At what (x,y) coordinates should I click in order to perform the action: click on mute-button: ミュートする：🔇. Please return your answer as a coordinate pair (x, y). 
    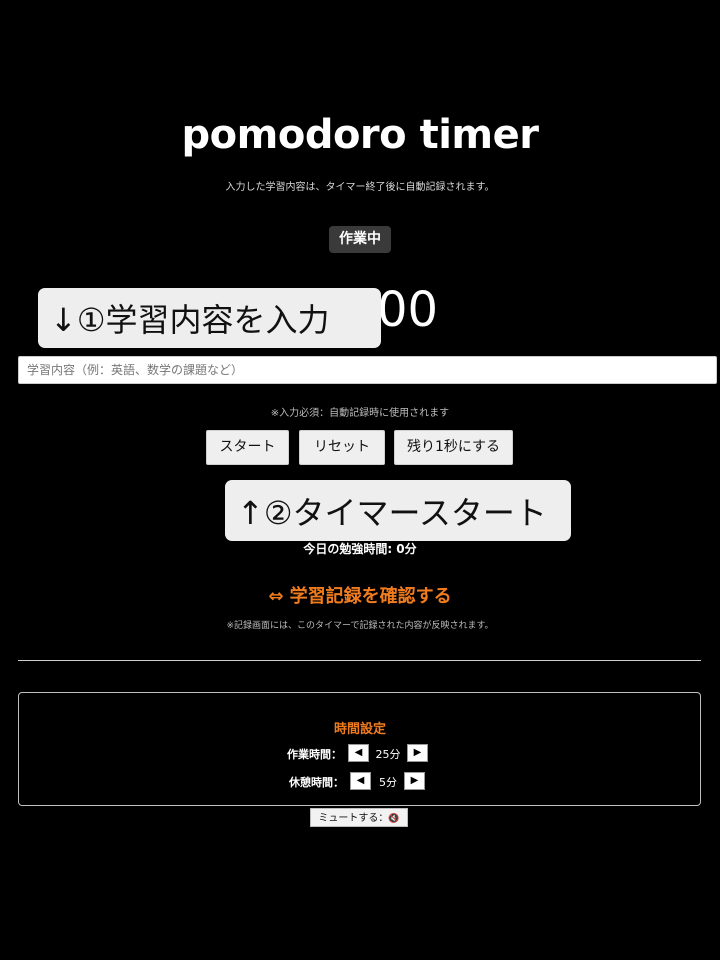
    Looking at the image, I should click on (359, 817).